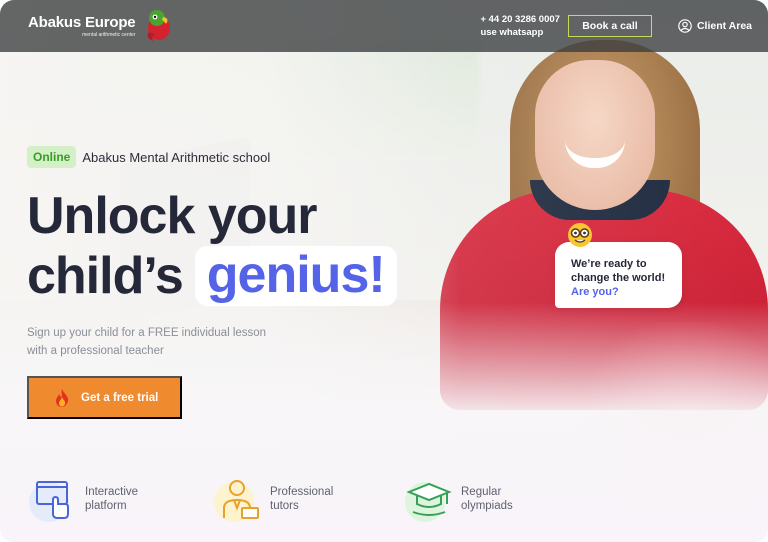  What do you see at coordinates (236, 501) in the screenshot?
I see `tutor-icon` at bounding box center [236, 501].